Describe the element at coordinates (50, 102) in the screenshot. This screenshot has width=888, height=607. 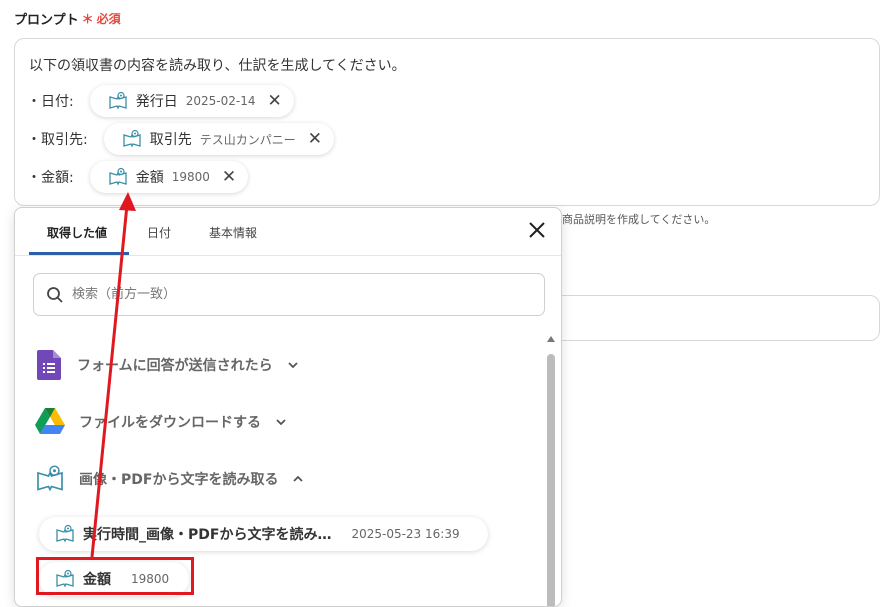
I see `row-label: ・日付:` at that location.